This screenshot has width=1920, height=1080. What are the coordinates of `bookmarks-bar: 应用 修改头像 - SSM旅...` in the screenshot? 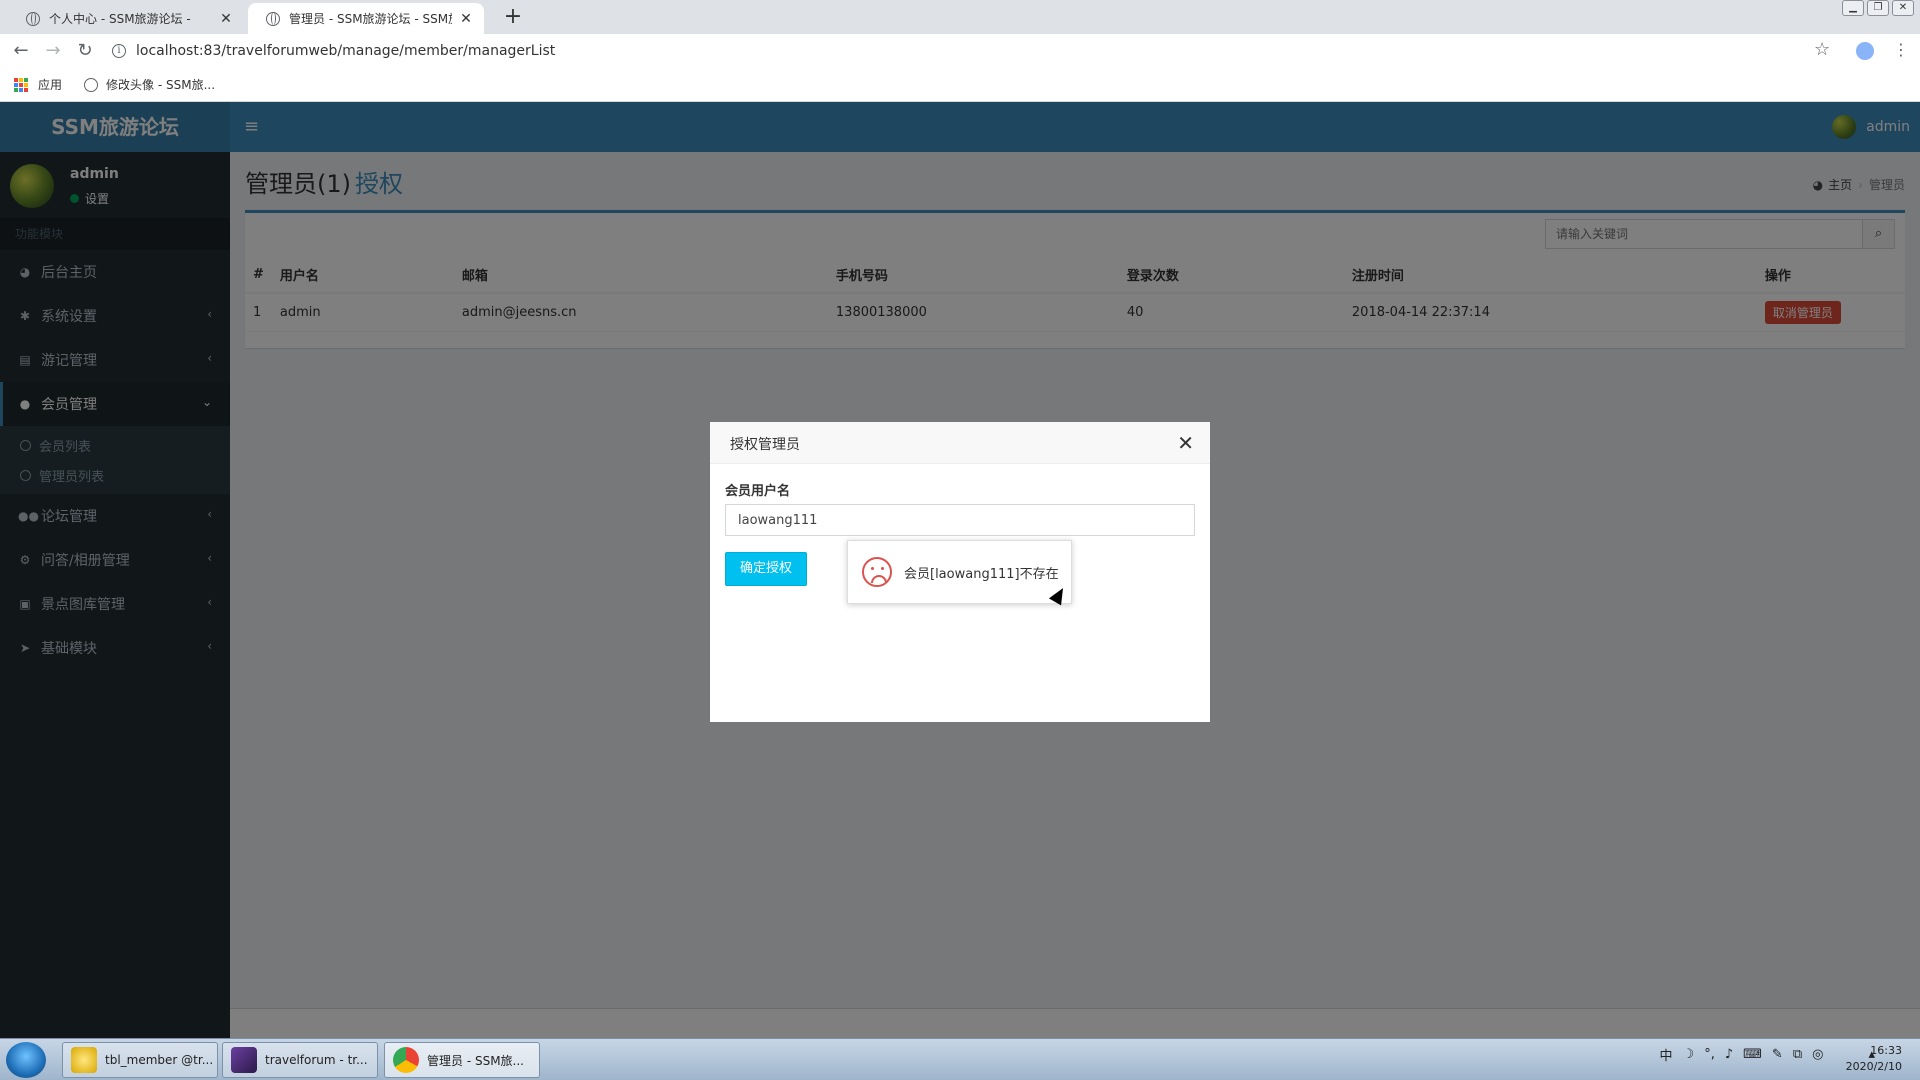 It's located at (960, 85).